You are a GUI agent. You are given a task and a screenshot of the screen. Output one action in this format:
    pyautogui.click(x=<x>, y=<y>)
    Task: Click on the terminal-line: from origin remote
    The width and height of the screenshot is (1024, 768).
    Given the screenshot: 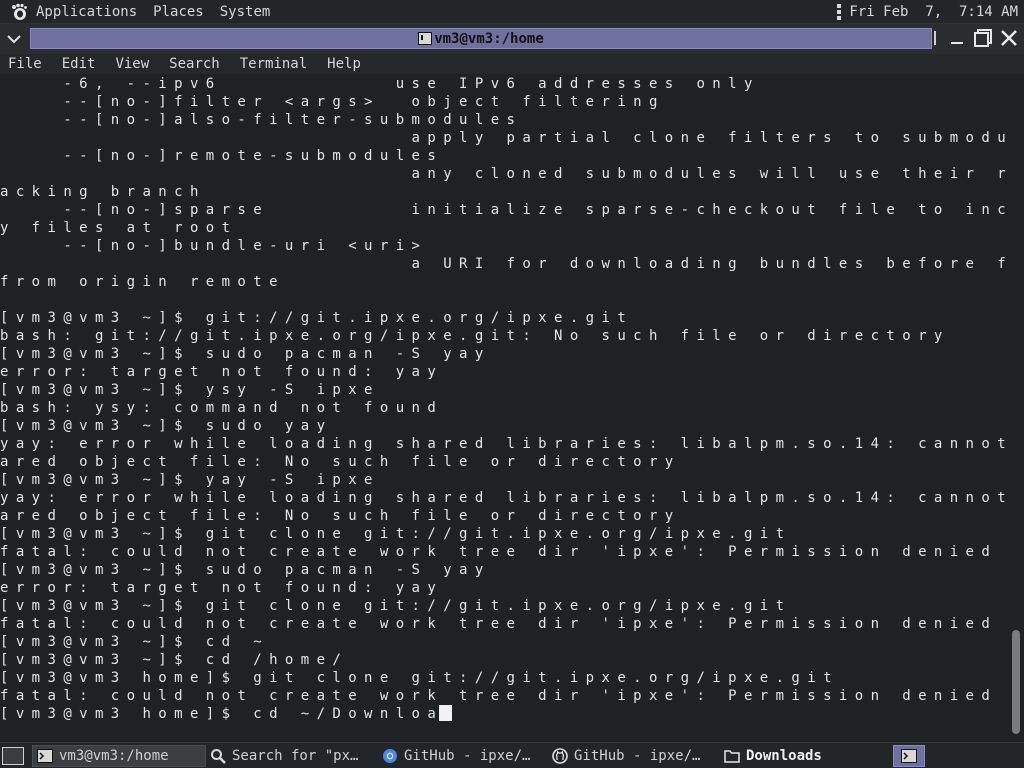 What is the action you would take?
    pyautogui.click(x=142, y=282)
    